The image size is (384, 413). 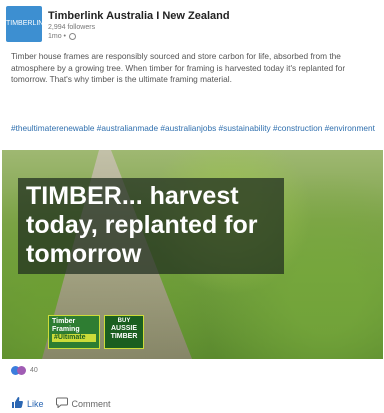 What do you see at coordinates (139, 16) in the screenshot?
I see `company-name: Timberlink Australia I New Zealand` at bounding box center [139, 16].